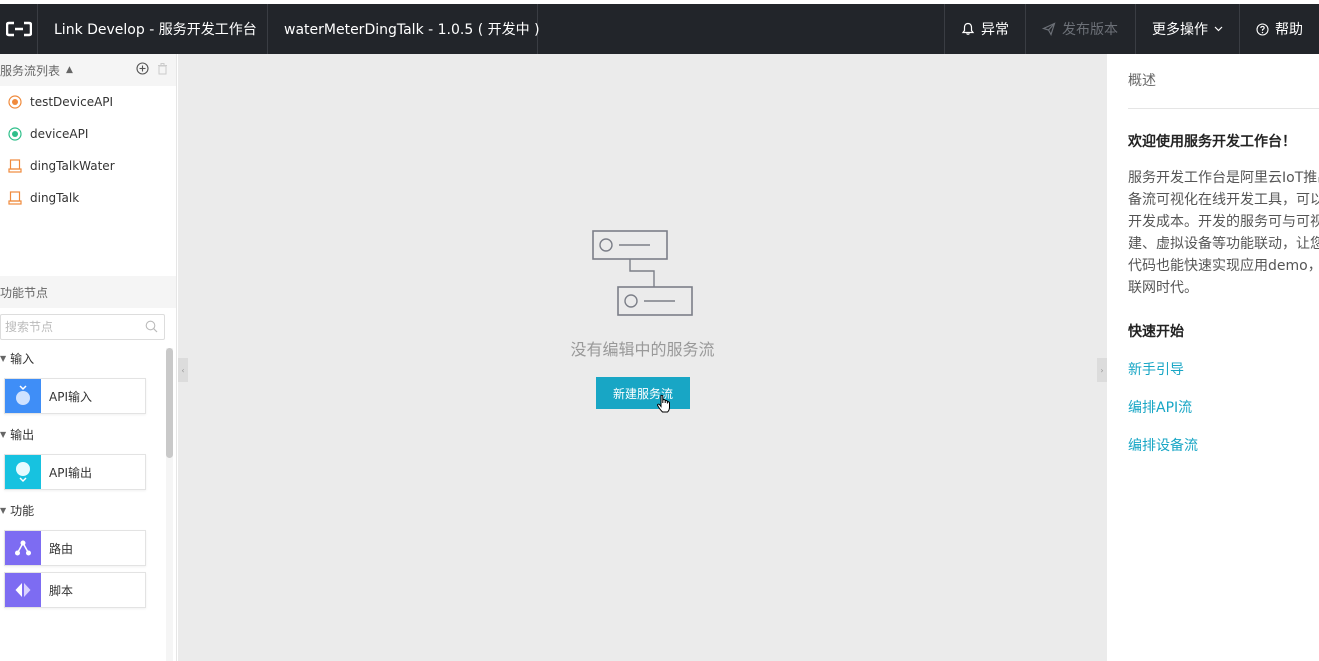 This screenshot has width=1319, height=661. I want to click on group-output: ▼ 输出, so click(88, 434).